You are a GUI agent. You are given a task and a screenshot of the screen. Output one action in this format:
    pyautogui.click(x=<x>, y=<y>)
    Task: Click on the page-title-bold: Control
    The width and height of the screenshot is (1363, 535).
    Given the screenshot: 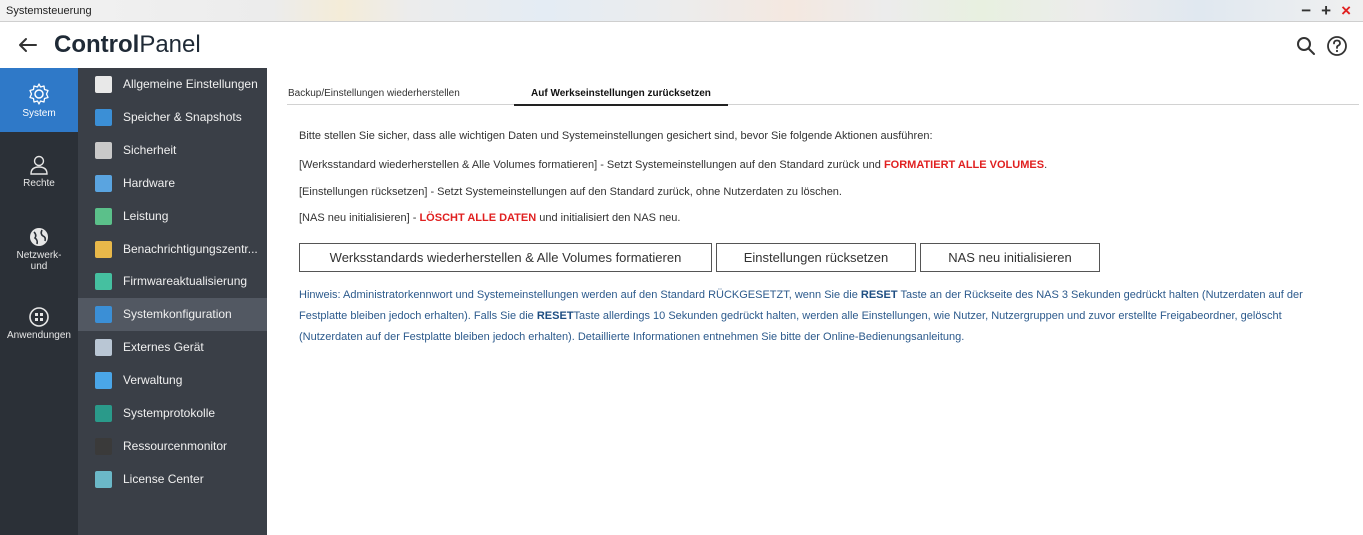 What is the action you would take?
    pyautogui.click(x=97, y=44)
    